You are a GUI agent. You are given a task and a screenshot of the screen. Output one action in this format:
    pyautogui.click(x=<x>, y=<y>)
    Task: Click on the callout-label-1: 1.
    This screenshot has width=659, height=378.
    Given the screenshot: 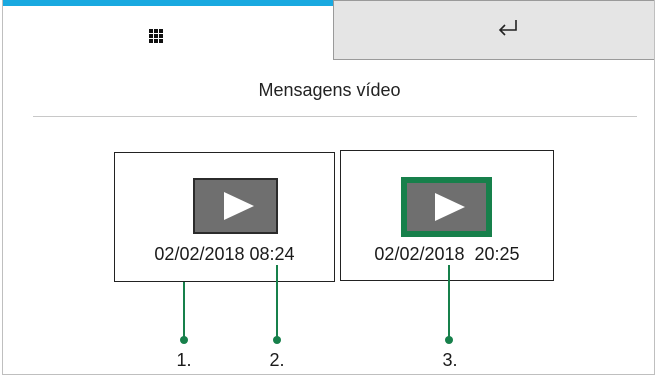 What is the action you would take?
    pyautogui.click(x=184, y=360)
    